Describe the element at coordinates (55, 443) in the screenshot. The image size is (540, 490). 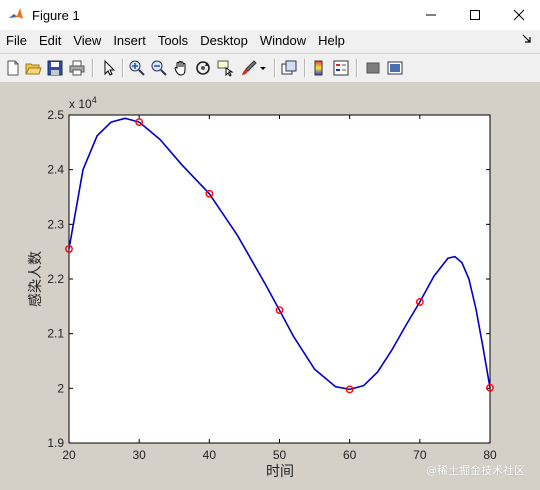
I see `y-tick-label: 1.9` at that location.